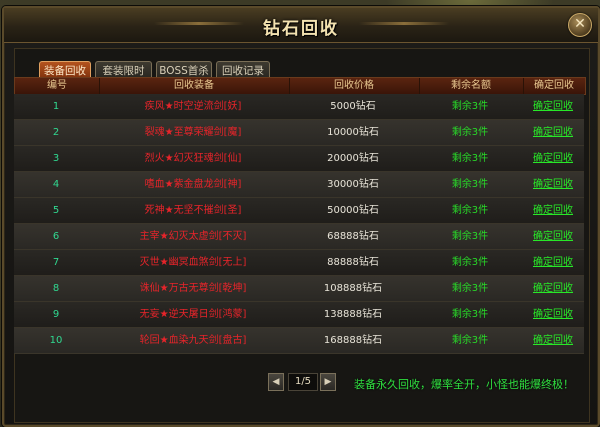 This screenshot has height=427, width=600. Describe the element at coordinates (299, 263) in the screenshot. I see `table-row: 7 灭世★幽冥血煞剑[无上] 88888钻石 剩余3件 确定回收` at that location.